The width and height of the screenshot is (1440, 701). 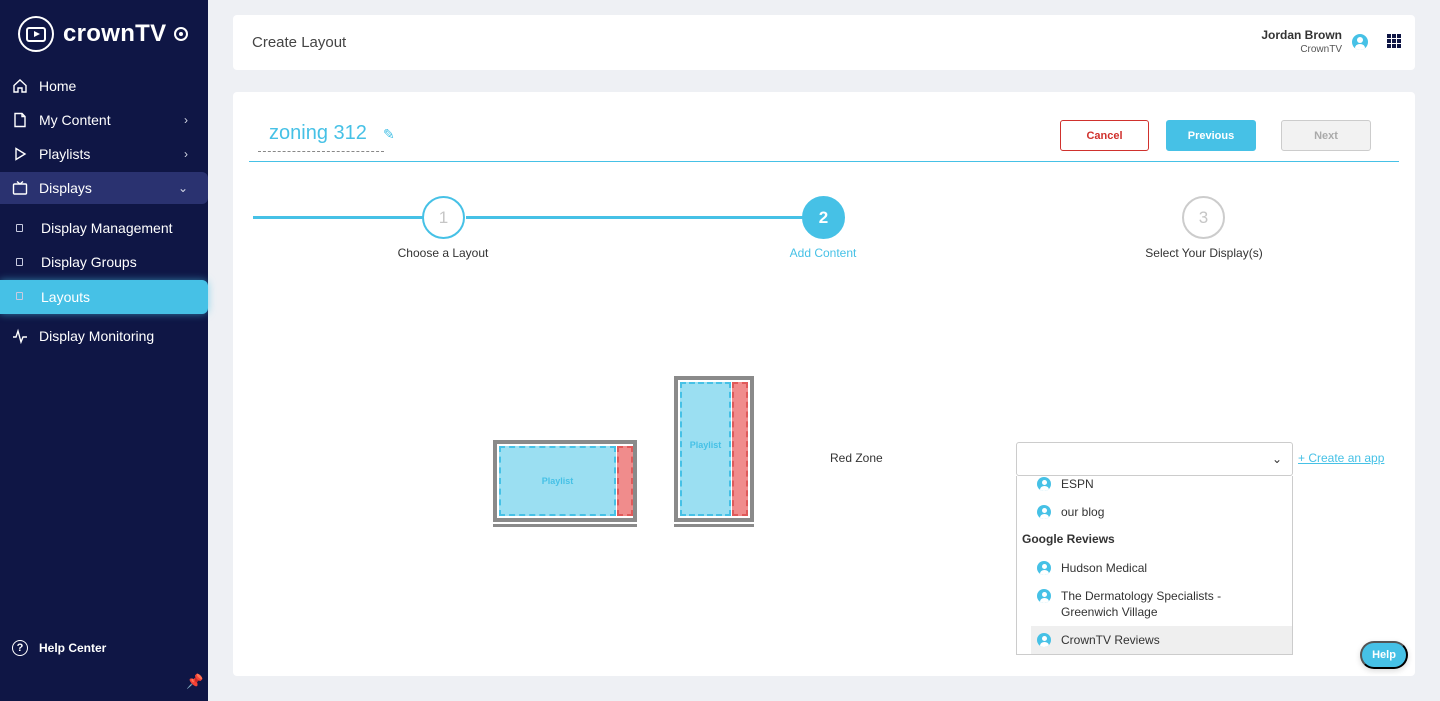 What do you see at coordinates (1394, 41) in the screenshot?
I see `apps-grid-icon` at bounding box center [1394, 41].